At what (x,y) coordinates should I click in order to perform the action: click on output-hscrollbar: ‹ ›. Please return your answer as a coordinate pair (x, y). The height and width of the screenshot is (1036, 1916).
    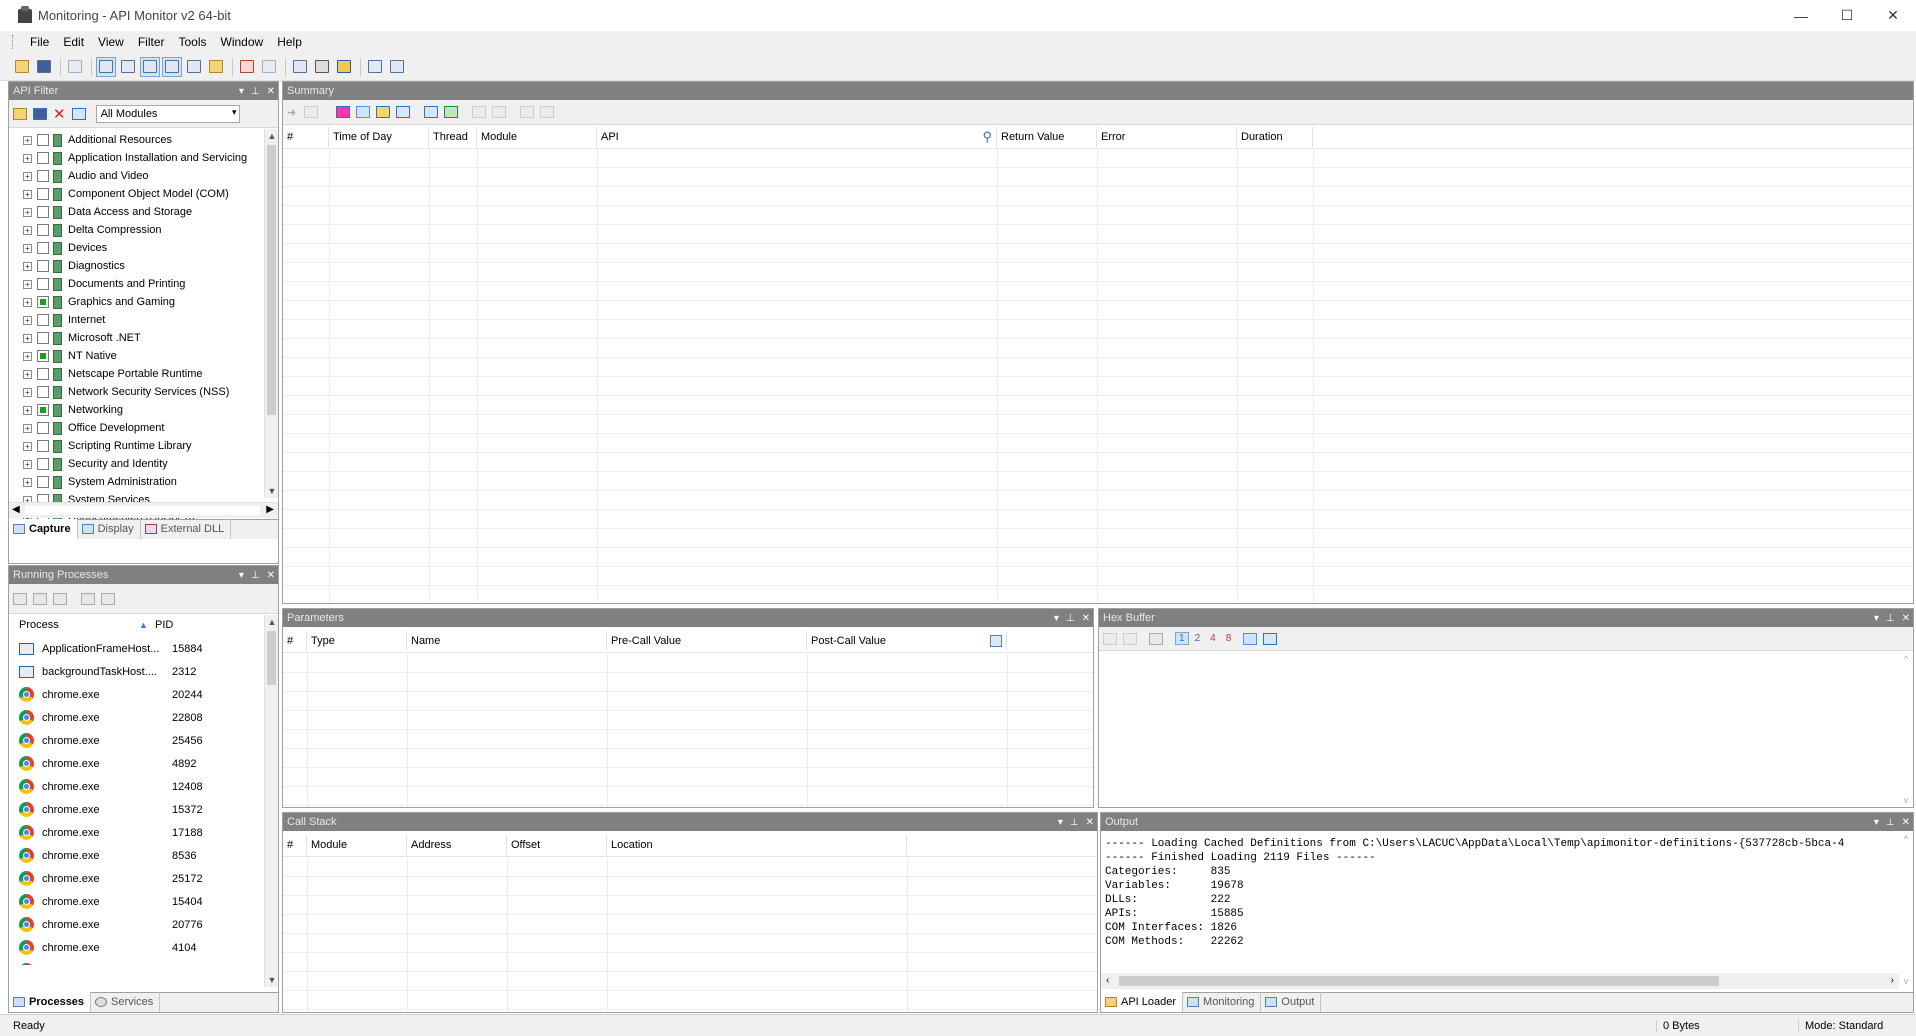
    Looking at the image, I should click on (1500, 981).